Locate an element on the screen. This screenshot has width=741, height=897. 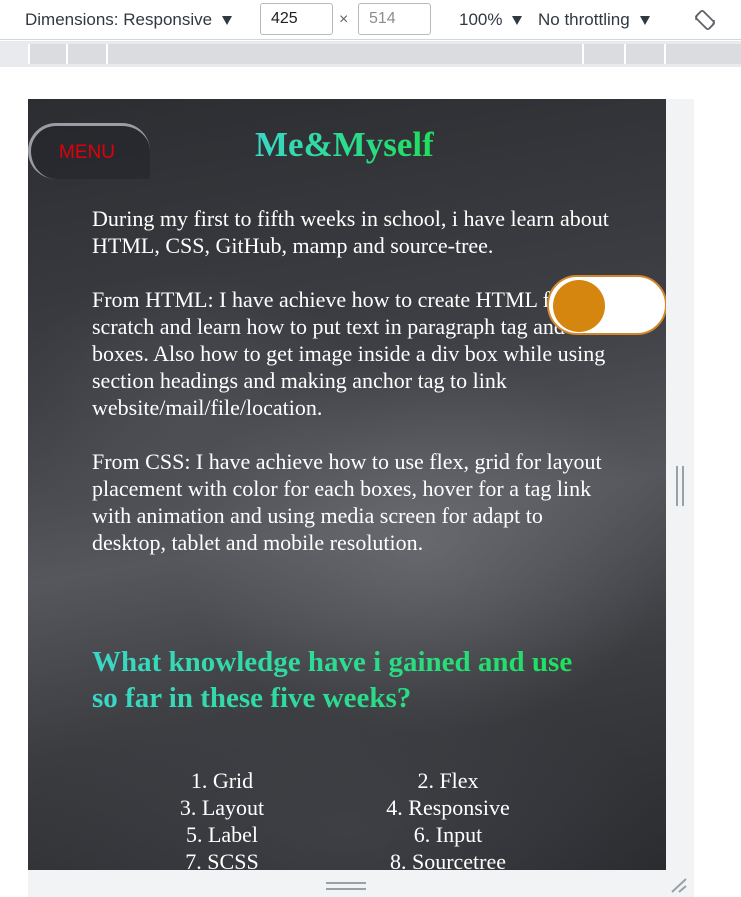
throttling-label: No throttling is located at coordinates (584, 19).